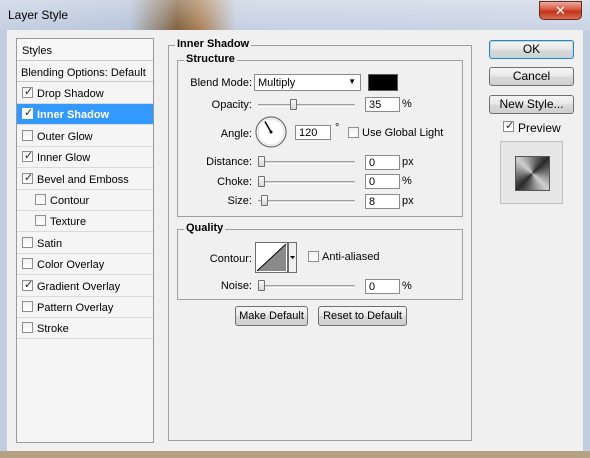 This screenshot has width=590, height=458. I want to click on style-item: Stroke, so click(85, 329).